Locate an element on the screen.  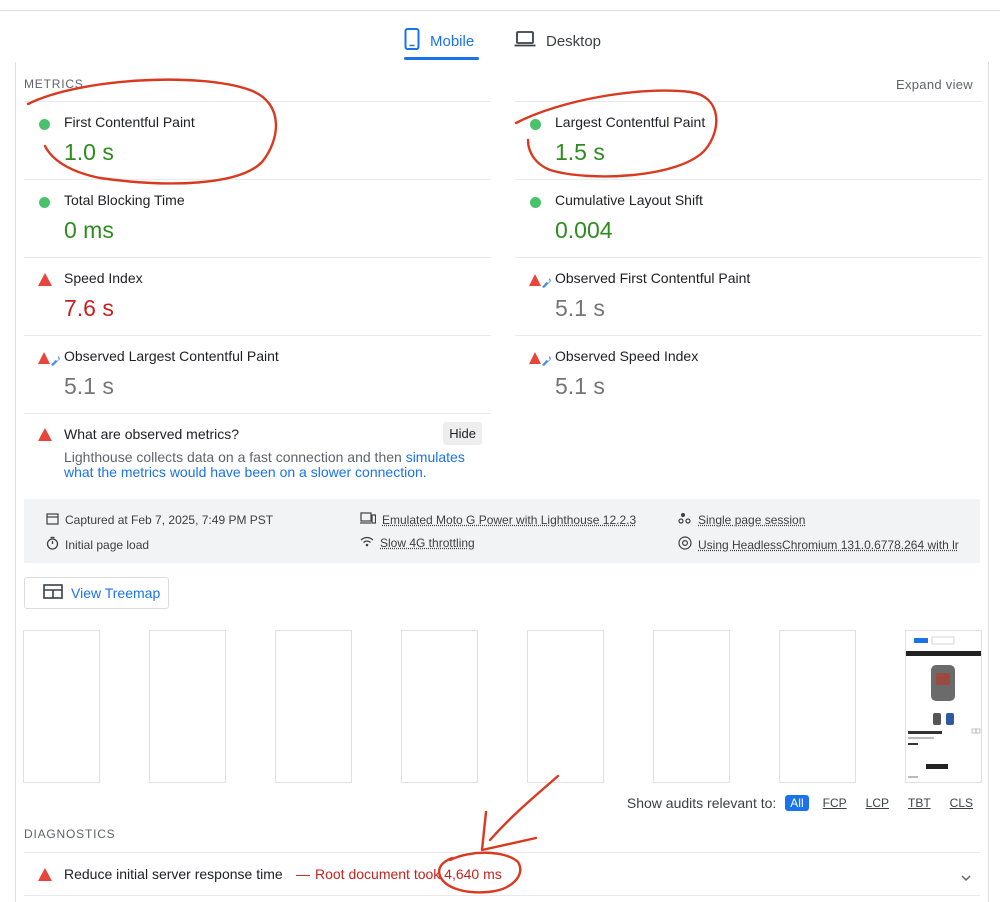
filter-chip-cls: CLS is located at coordinates (961, 803).